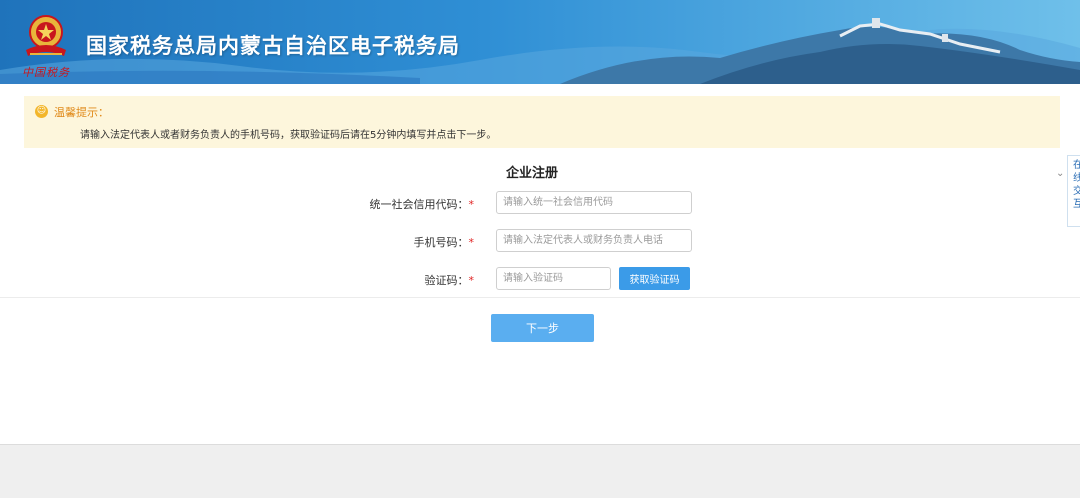 This screenshot has height=498, width=1080. What do you see at coordinates (46, 35) in the screenshot?
I see `tax-emblem-icon` at bounding box center [46, 35].